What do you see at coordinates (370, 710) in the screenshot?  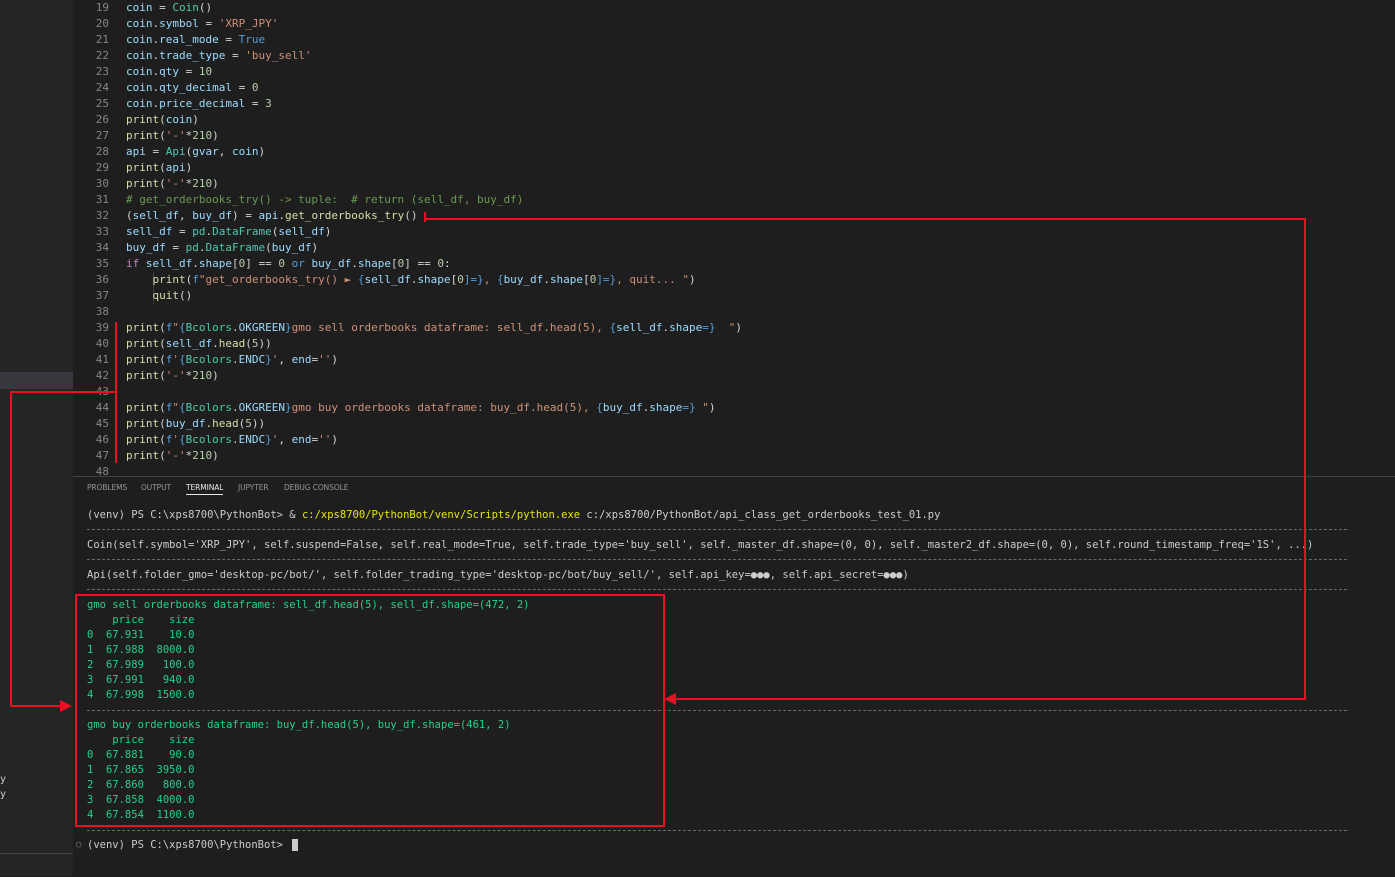 I see `highlight-box-terminal-output` at bounding box center [370, 710].